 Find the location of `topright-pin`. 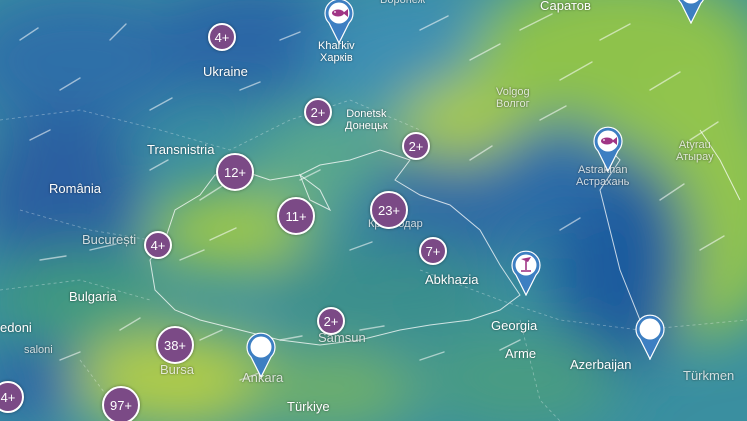

topright-pin is located at coordinates (691, 12).